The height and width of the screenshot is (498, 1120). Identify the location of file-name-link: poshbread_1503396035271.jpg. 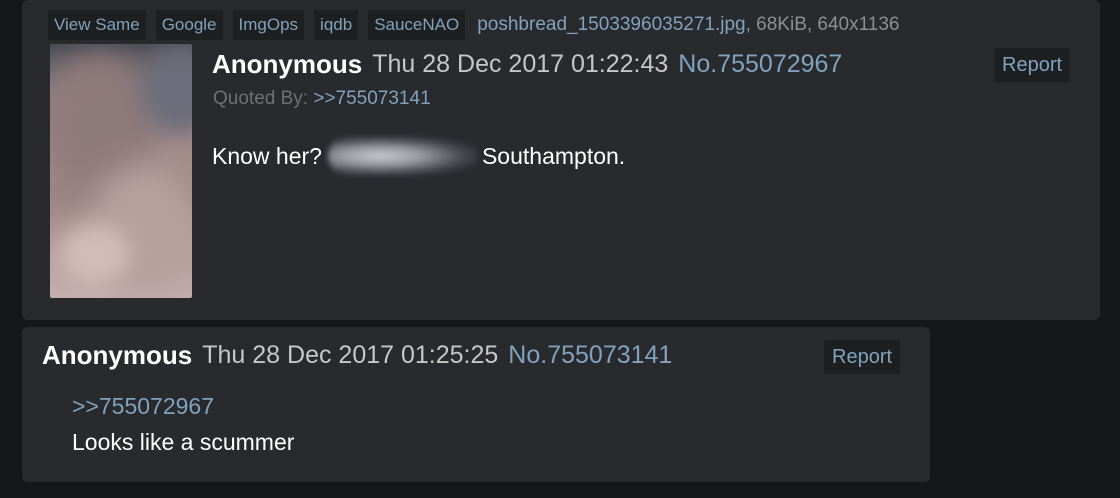
(611, 25).